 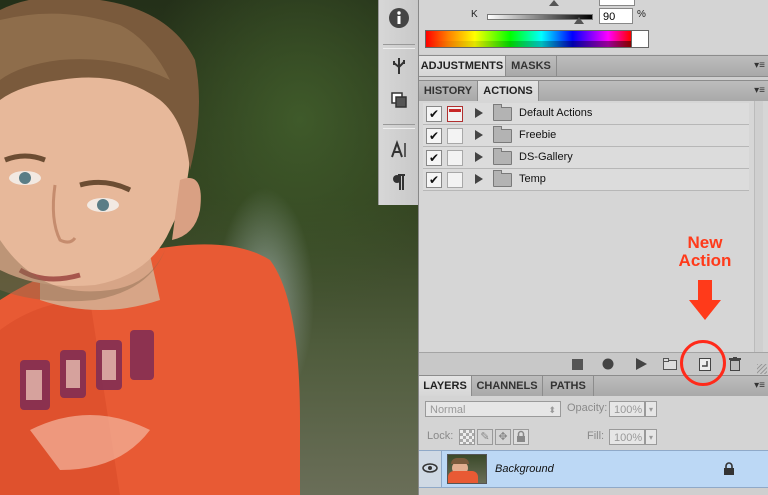 I want to click on opacity-dropdown-icon: ▾, so click(x=651, y=409).